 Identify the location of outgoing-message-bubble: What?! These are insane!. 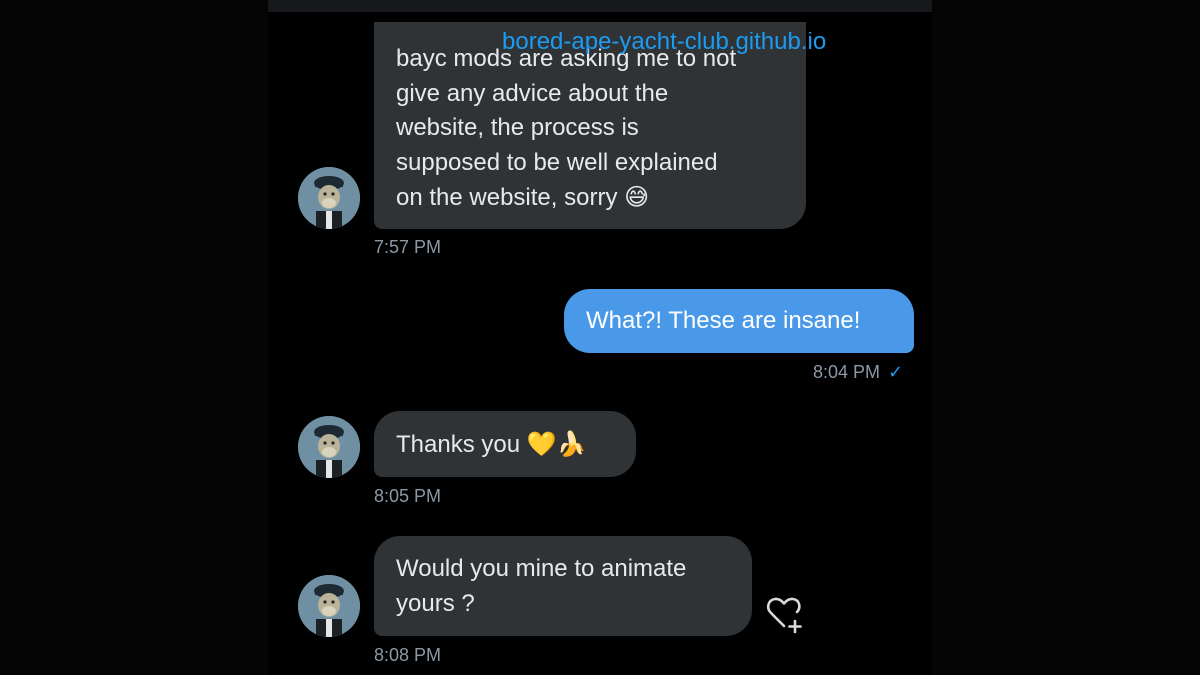
(739, 321).